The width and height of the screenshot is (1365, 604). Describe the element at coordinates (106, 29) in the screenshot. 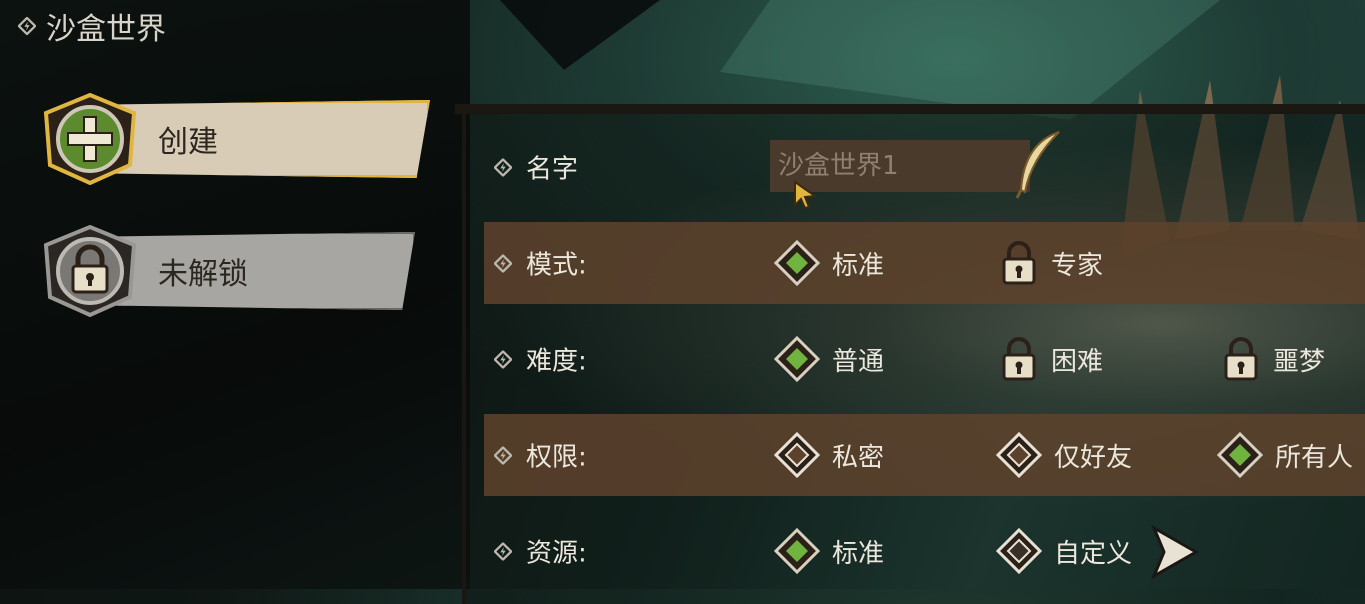

I see `page-title-label: 沙盒世界` at that location.